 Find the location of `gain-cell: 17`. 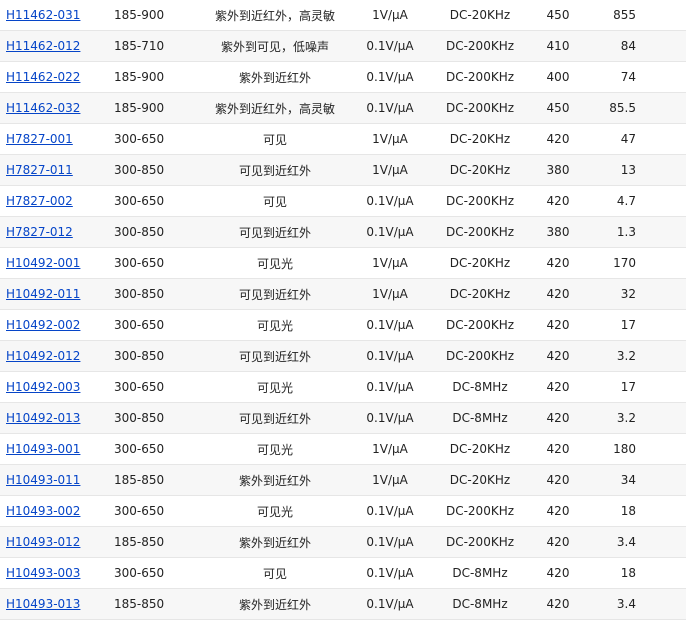

gain-cell: 17 is located at coordinates (636, 387).